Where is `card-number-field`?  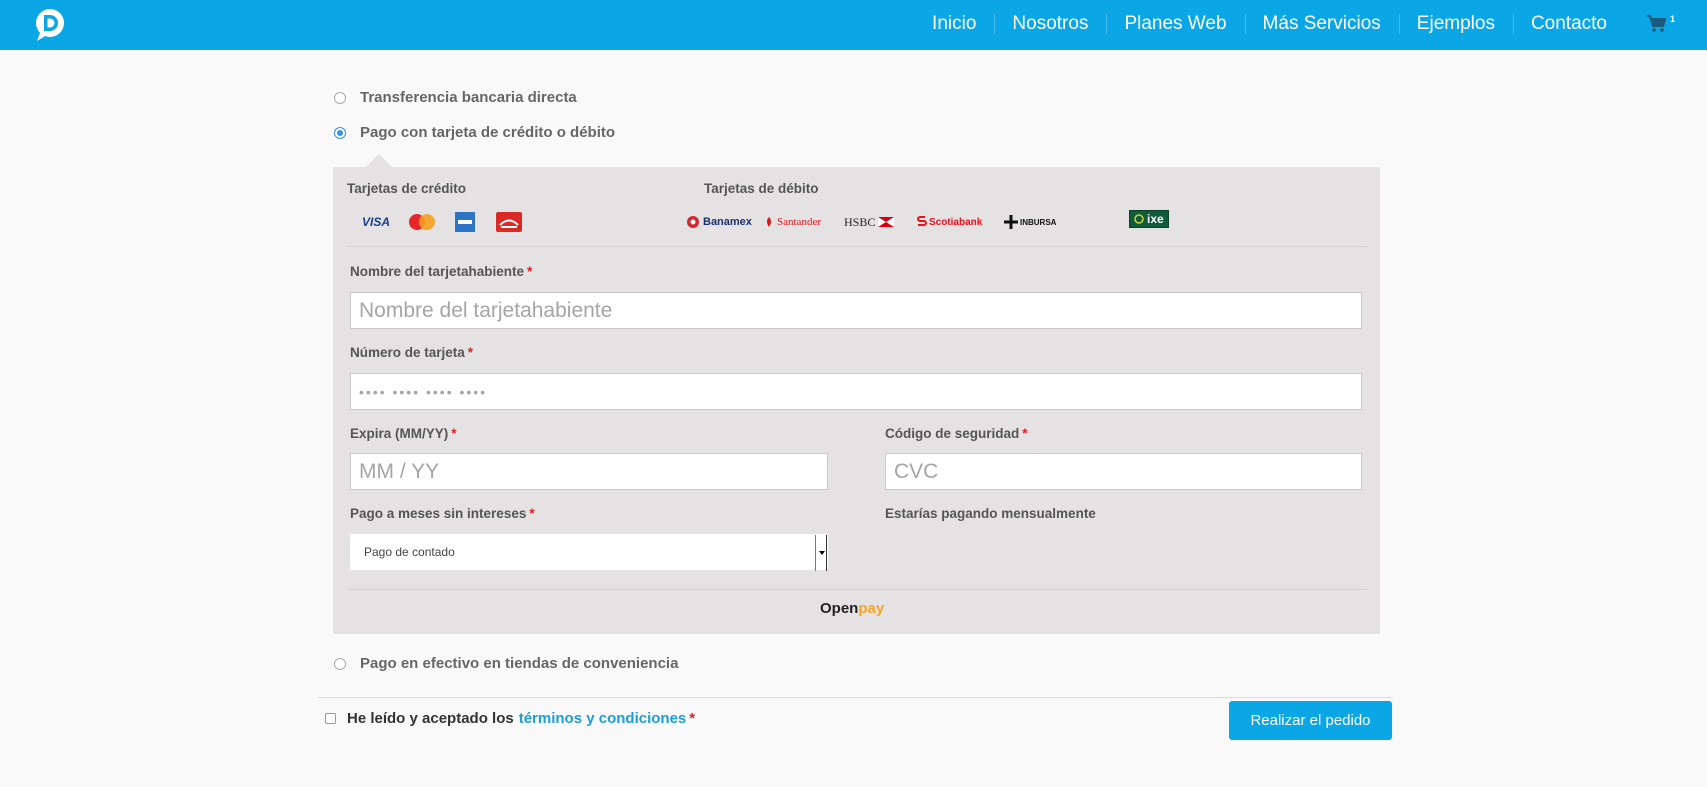 card-number-field is located at coordinates (856, 391).